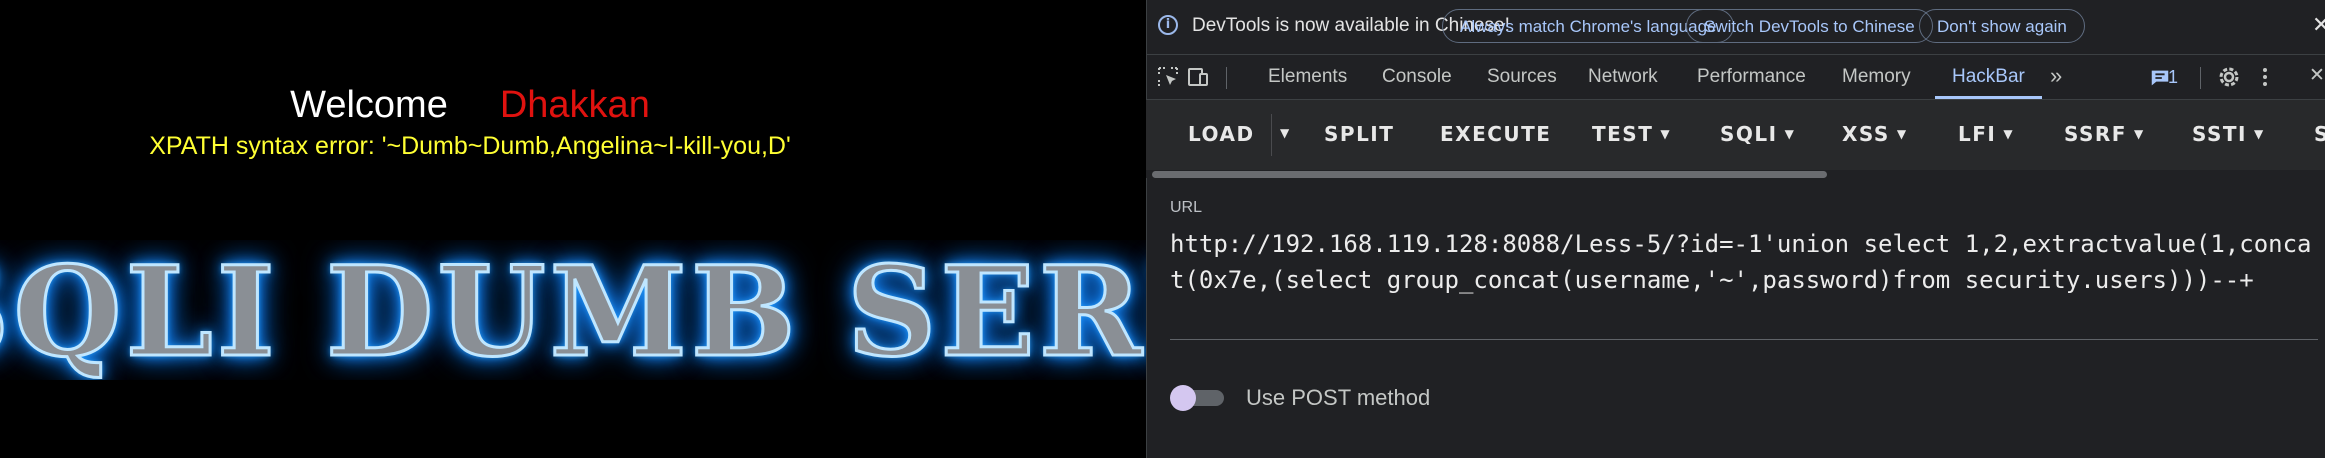  Describe the element at coordinates (1809, 26) in the screenshot. I see `switch-to-chinese-button: Switch DevTools to Chinese` at that location.